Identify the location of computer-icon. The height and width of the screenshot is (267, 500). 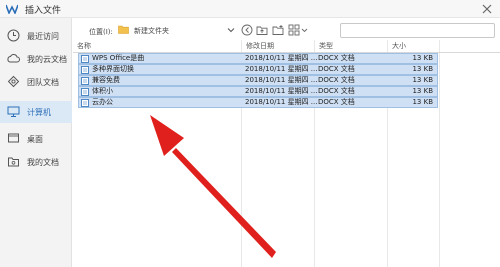
(13, 111).